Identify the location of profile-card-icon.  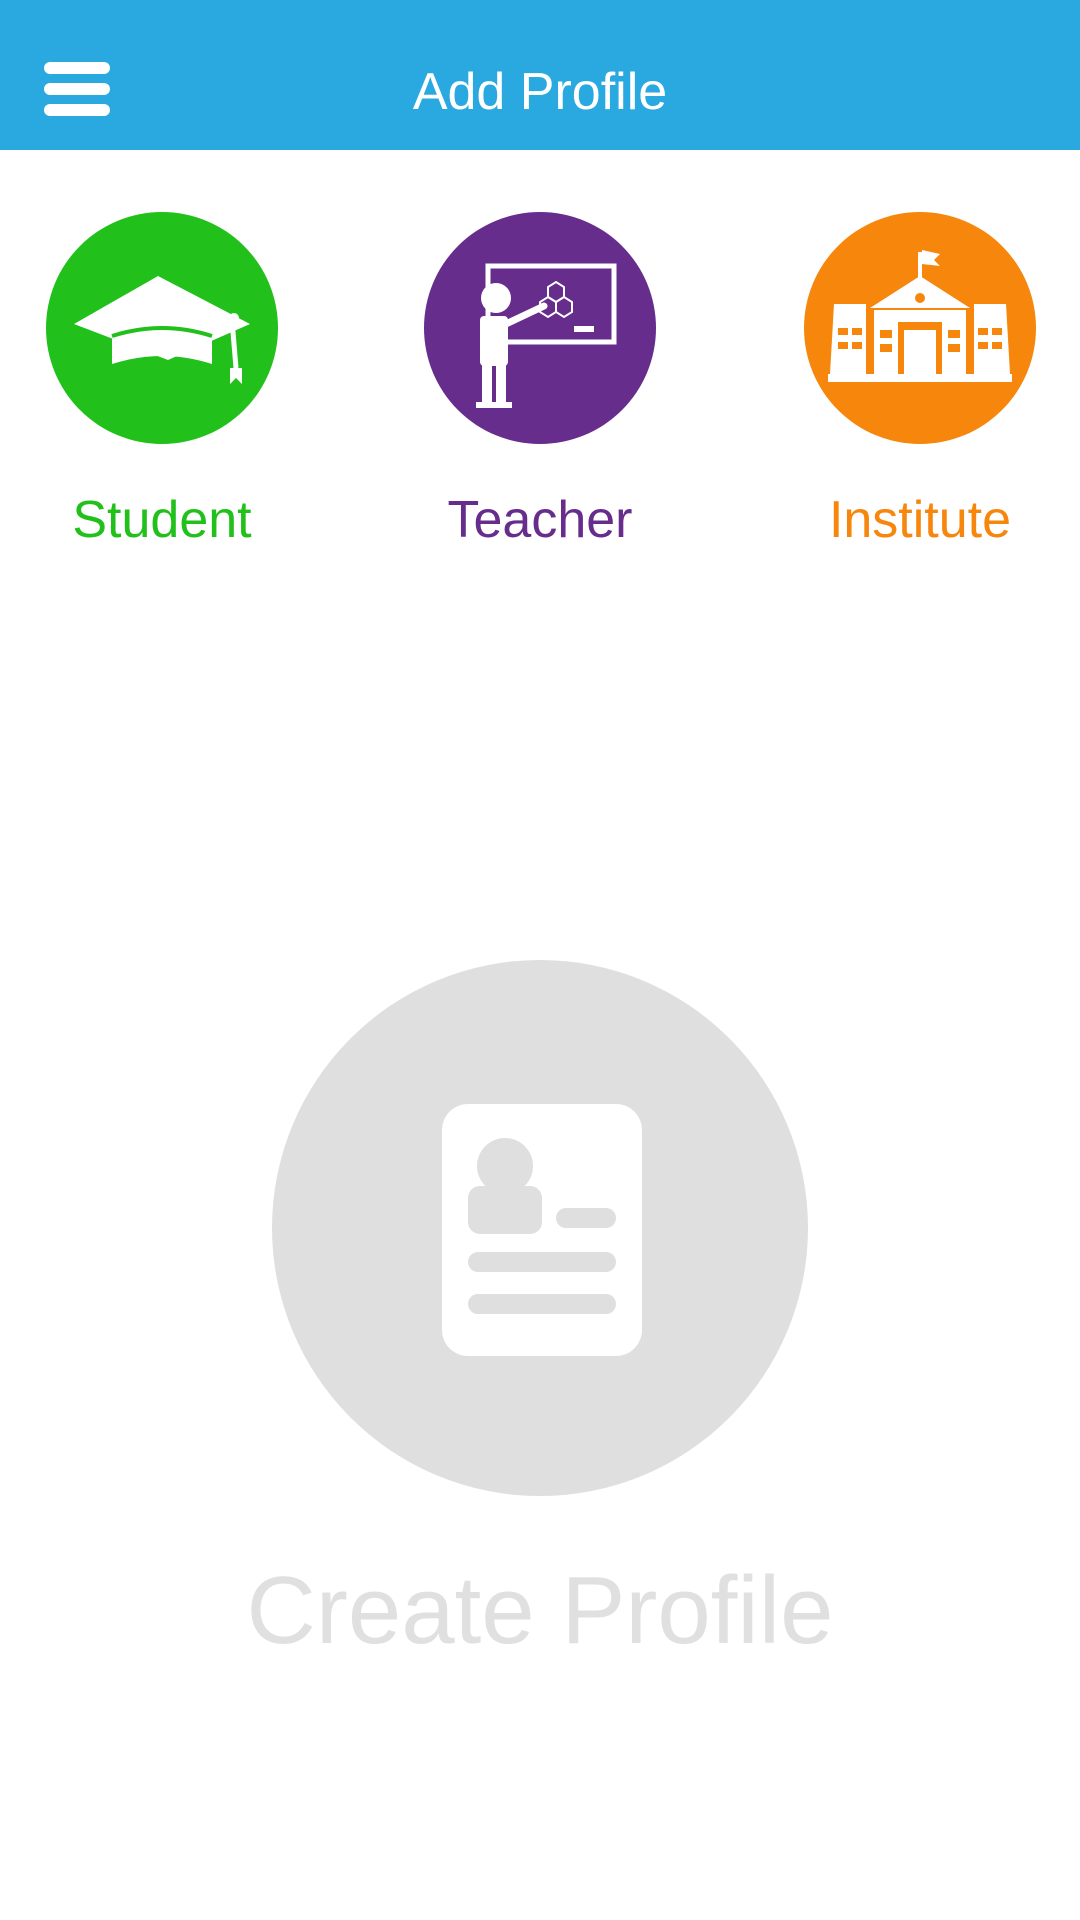
(542, 1230).